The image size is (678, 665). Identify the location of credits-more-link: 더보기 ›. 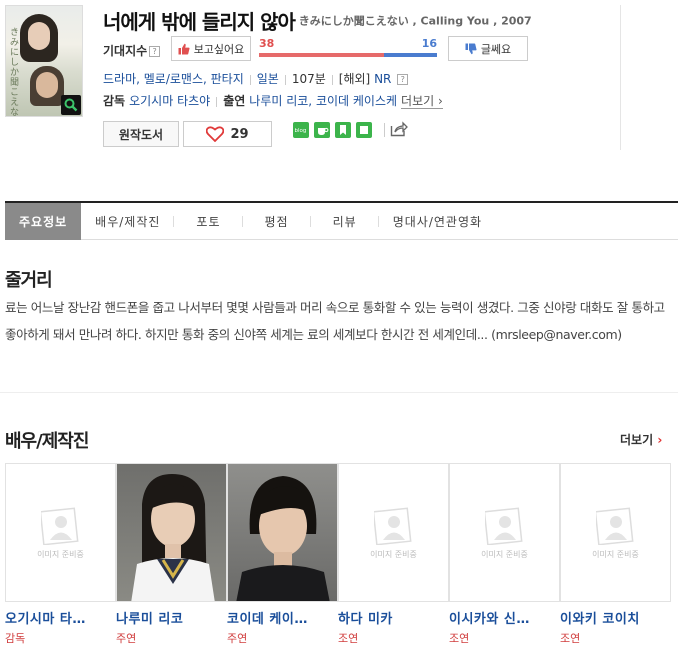
(422, 101).